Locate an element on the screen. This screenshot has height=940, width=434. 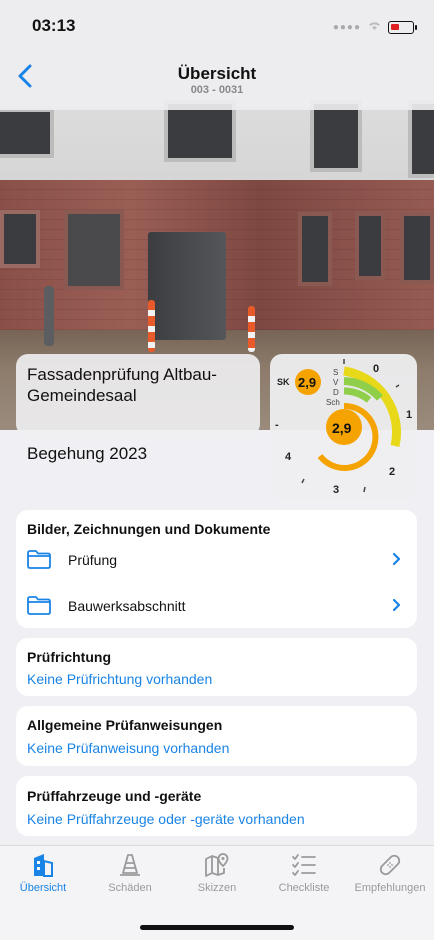
category-d: D is located at coordinates (336, 392).